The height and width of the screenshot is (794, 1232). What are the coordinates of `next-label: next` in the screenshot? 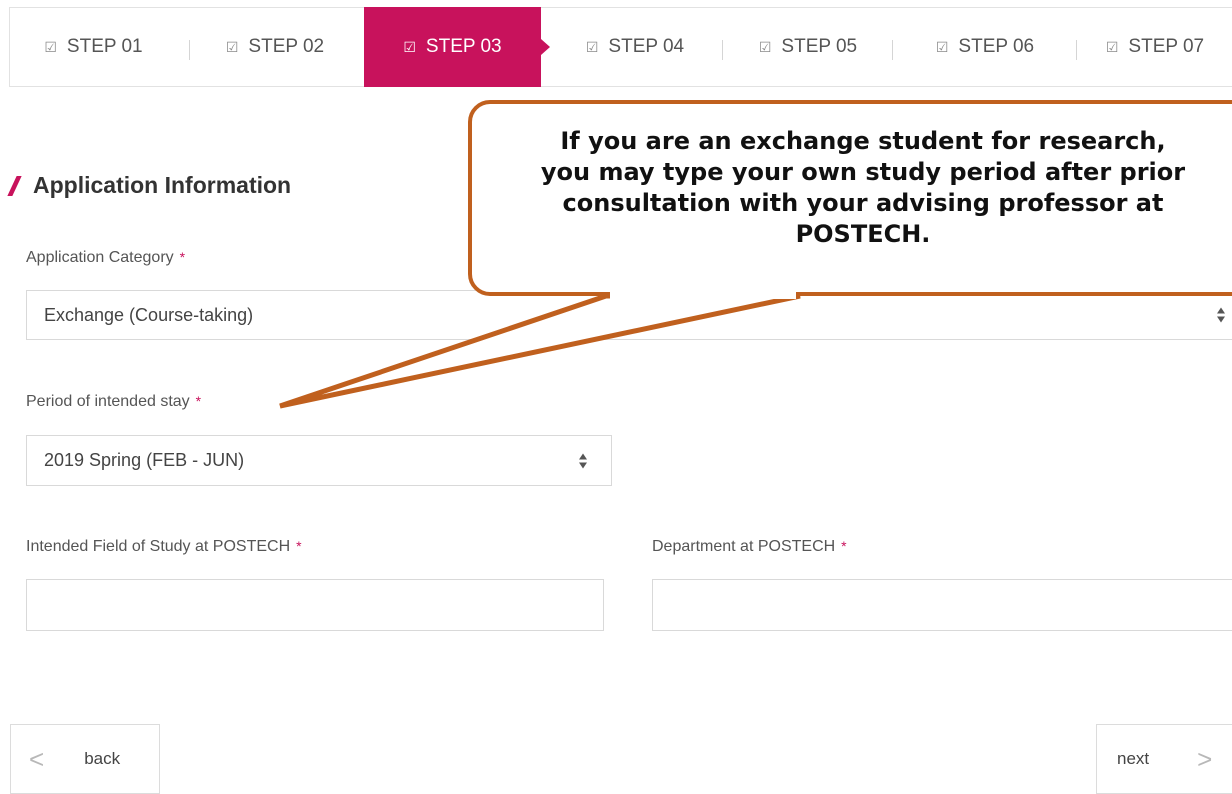 It's located at (1133, 758).